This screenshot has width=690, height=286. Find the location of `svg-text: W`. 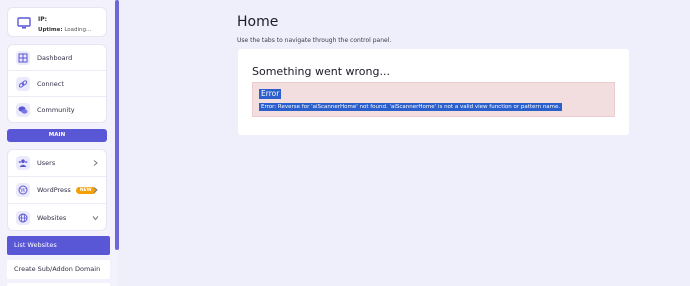

svg-text: W is located at coordinates (23, 191).